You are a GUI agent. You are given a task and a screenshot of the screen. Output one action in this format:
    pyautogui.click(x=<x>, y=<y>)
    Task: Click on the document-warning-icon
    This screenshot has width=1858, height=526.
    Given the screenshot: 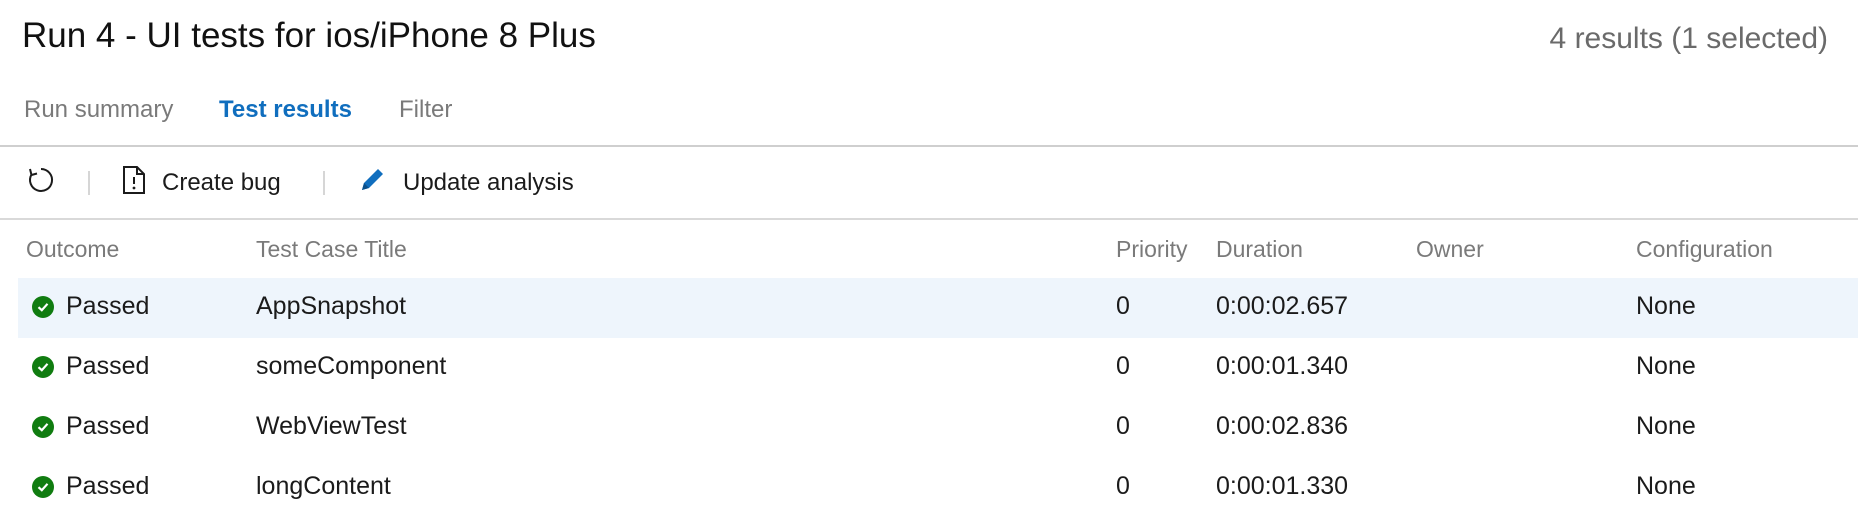 What is the action you would take?
    pyautogui.click(x=134, y=183)
    